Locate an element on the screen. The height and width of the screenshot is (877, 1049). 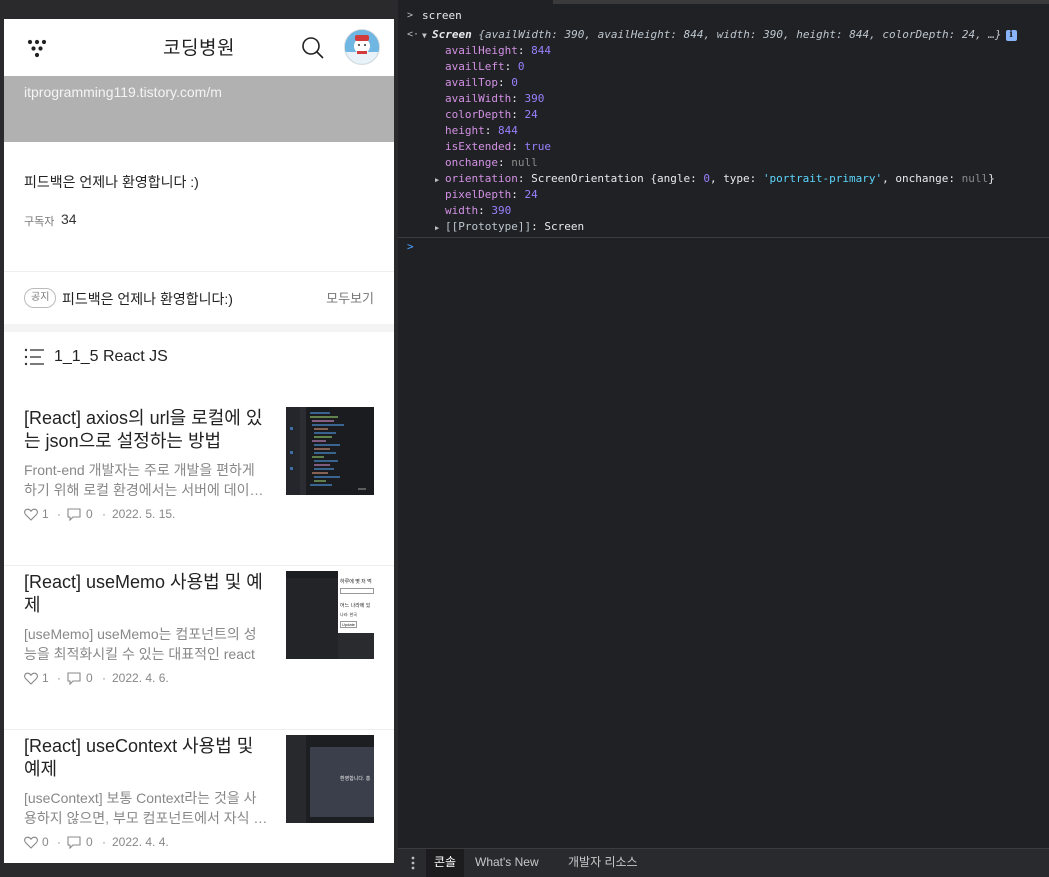
notice-badge: 공지 is located at coordinates (40, 298).